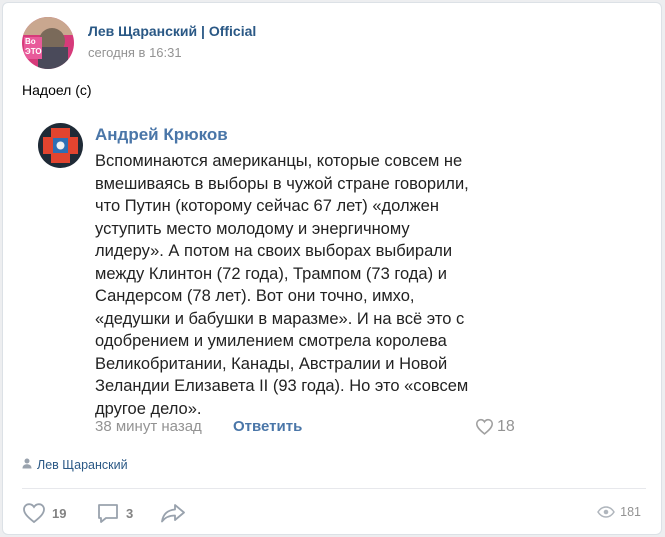 This screenshot has height=537, width=665. I want to click on comment-line: одобрением и умилением смотрела королева, so click(271, 341).